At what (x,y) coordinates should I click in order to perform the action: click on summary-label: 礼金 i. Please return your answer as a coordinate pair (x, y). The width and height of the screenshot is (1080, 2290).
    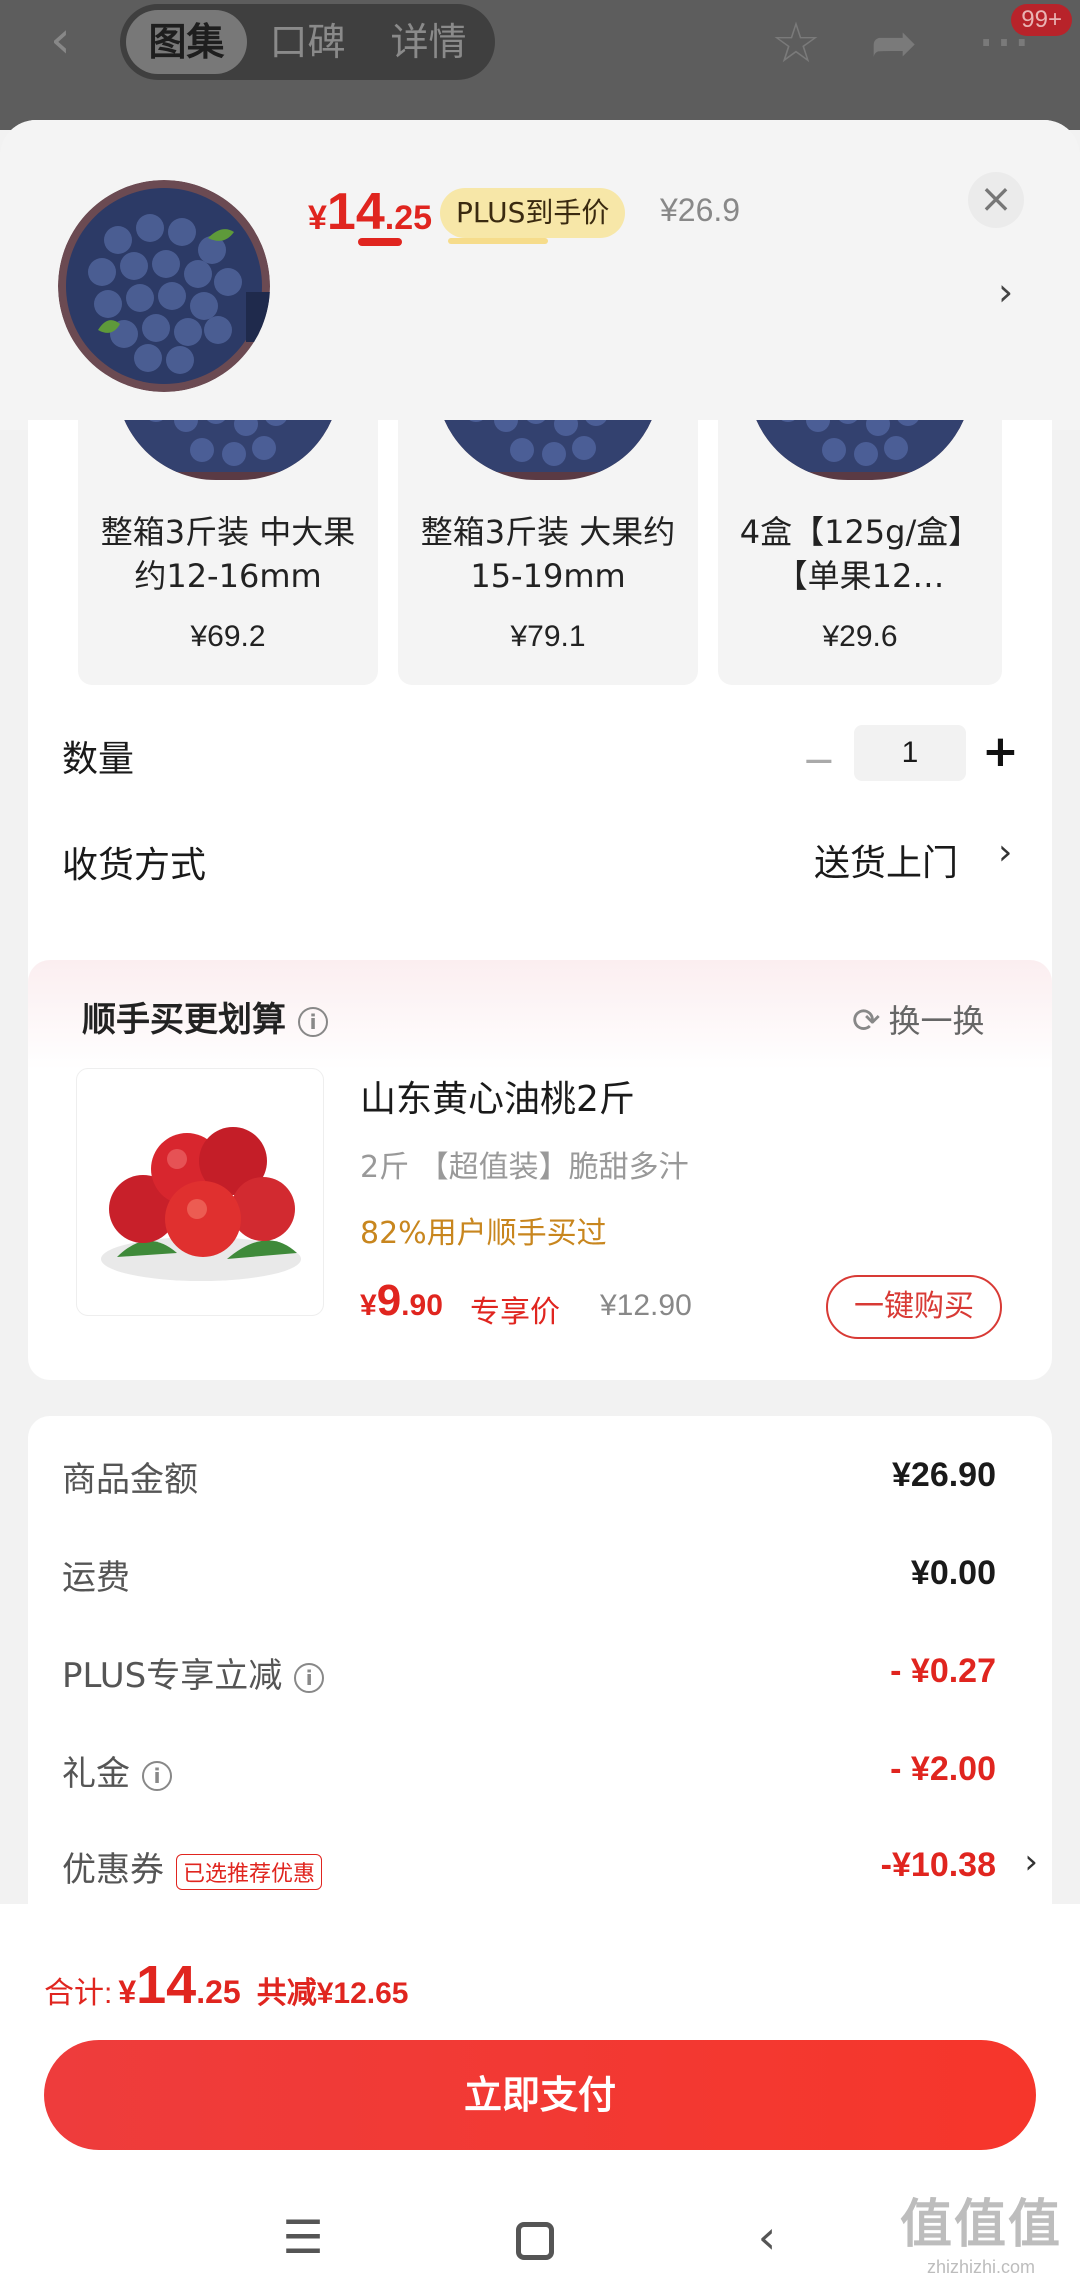
    Looking at the image, I should click on (117, 1770).